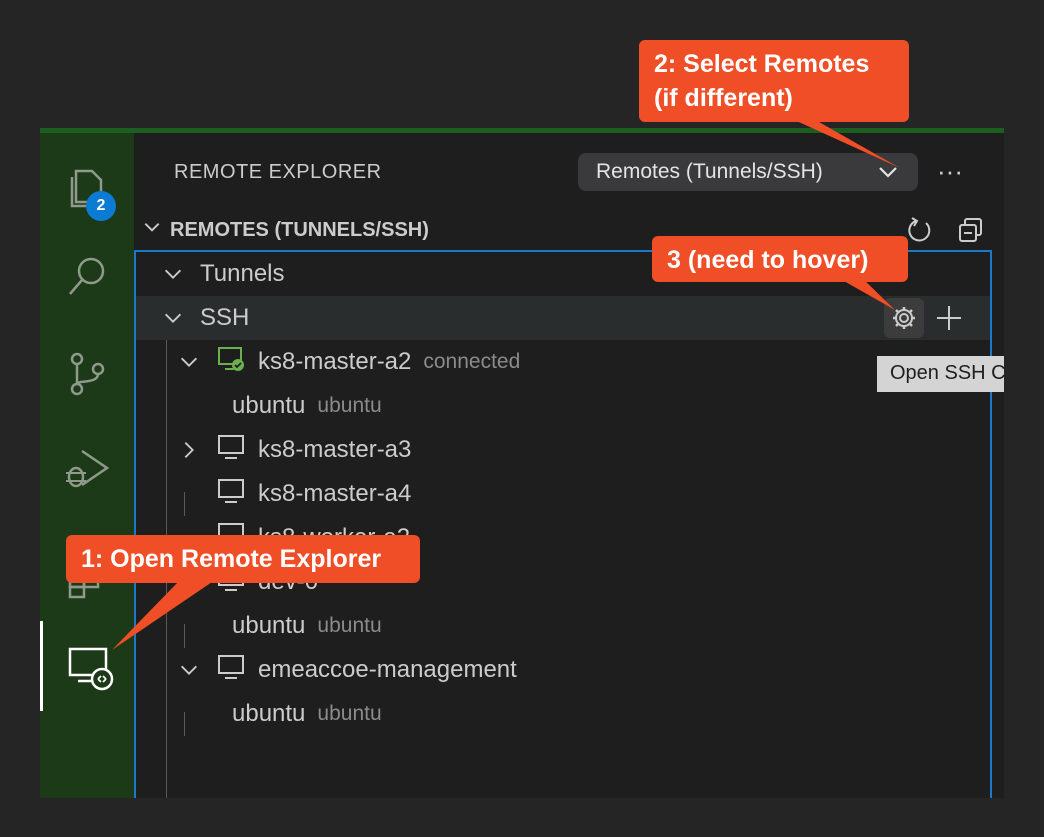 The height and width of the screenshot is (837, 1044). I want to click on source-control-activity-button, so click(87, 374).